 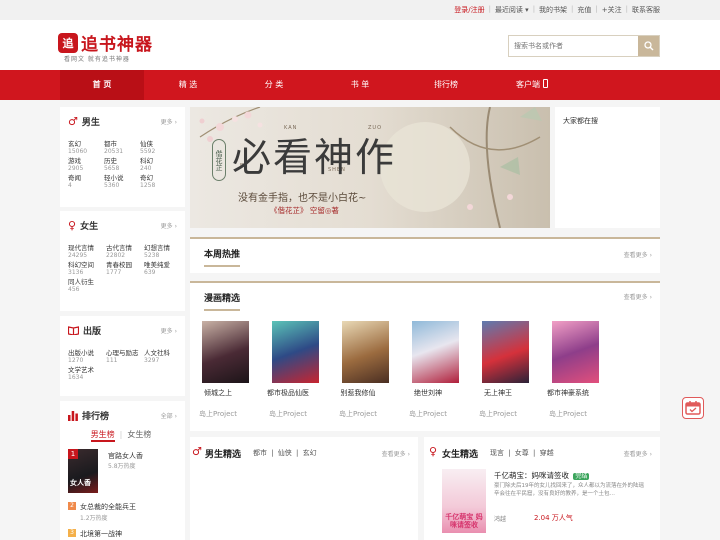 What do you see at coordinates (446, 85) in the screenshot?
I see `nav-rankings: 排行榜` at bounding box center [446, 85].